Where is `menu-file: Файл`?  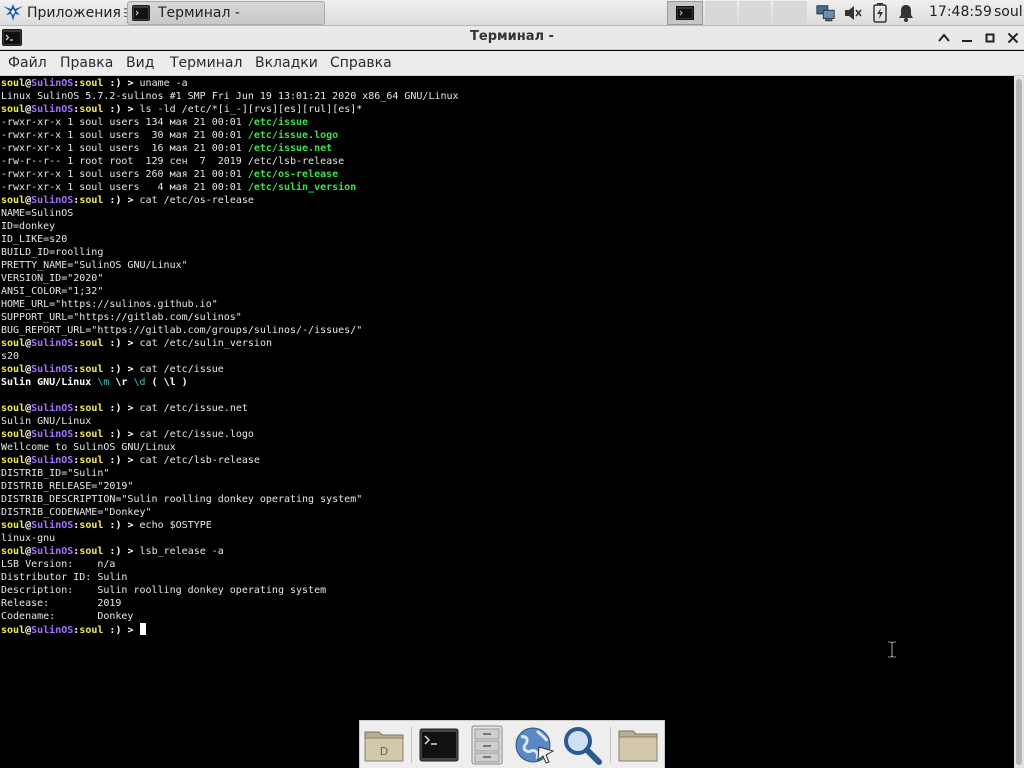 menu-file: Файл is located at coordinates (27, 63).